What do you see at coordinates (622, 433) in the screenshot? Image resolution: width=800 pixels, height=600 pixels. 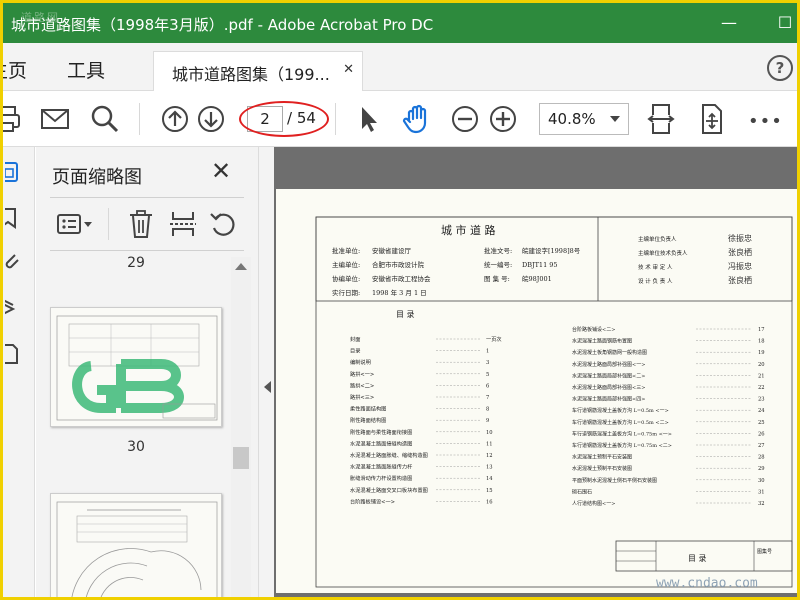 I see `toc-entry: 车行道钢筋混凝土盖板方沟 L=0.75m <一>` at bounding box center [622, 433].